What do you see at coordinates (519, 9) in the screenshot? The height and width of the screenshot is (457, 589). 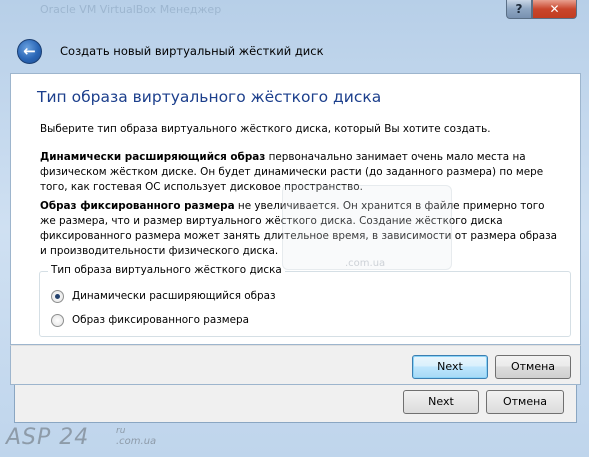 I see `help-button: ?` at bounding box center [519, 9].